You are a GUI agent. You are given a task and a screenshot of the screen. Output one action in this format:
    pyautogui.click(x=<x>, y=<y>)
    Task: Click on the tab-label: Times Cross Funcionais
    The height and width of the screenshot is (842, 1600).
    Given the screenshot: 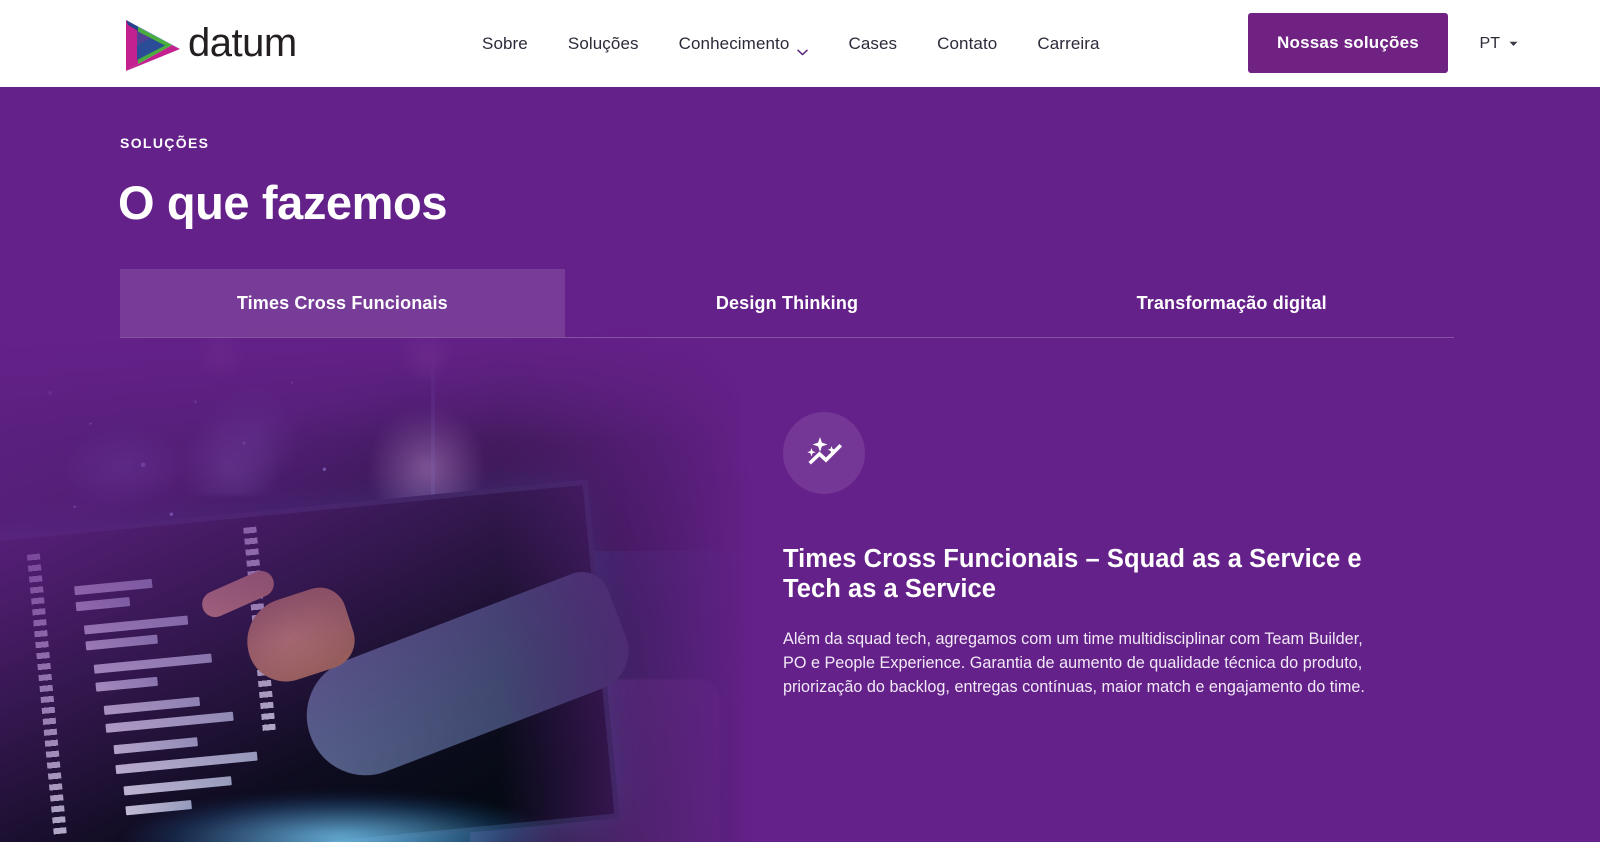 What is the action you would take?
    pyautogui.click(x=342, y=302)
    